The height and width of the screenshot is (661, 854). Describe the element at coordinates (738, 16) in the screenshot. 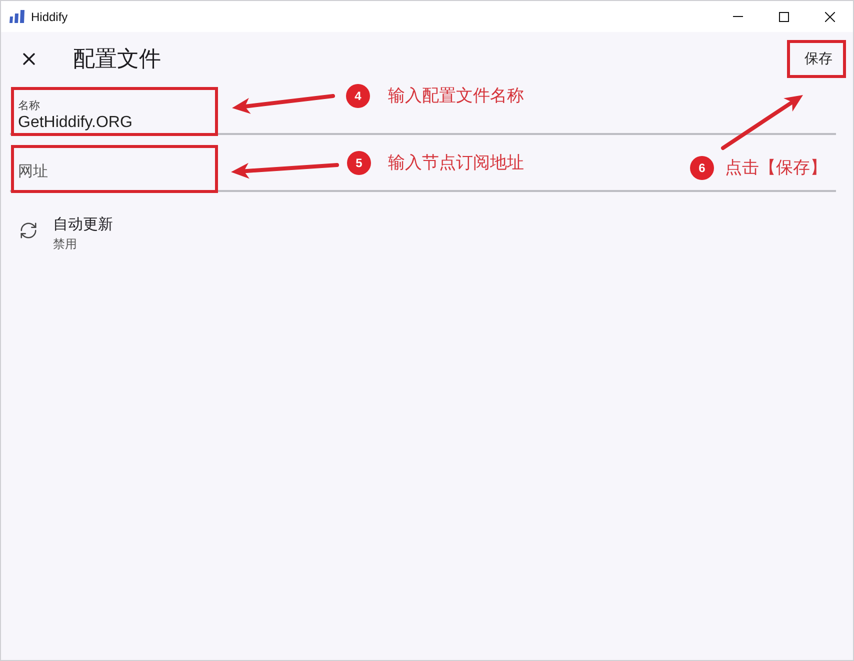

I see `minimize-icon` at that location.